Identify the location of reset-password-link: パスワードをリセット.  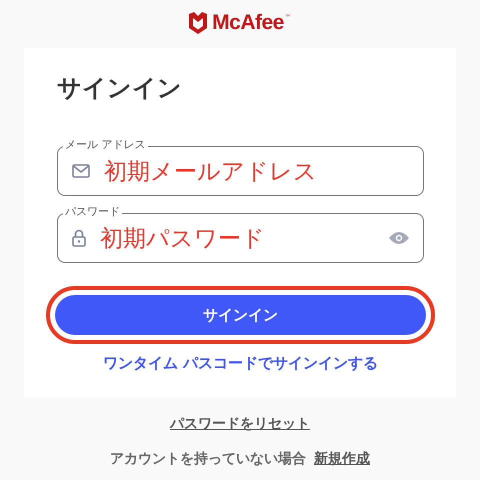
(240, 424).